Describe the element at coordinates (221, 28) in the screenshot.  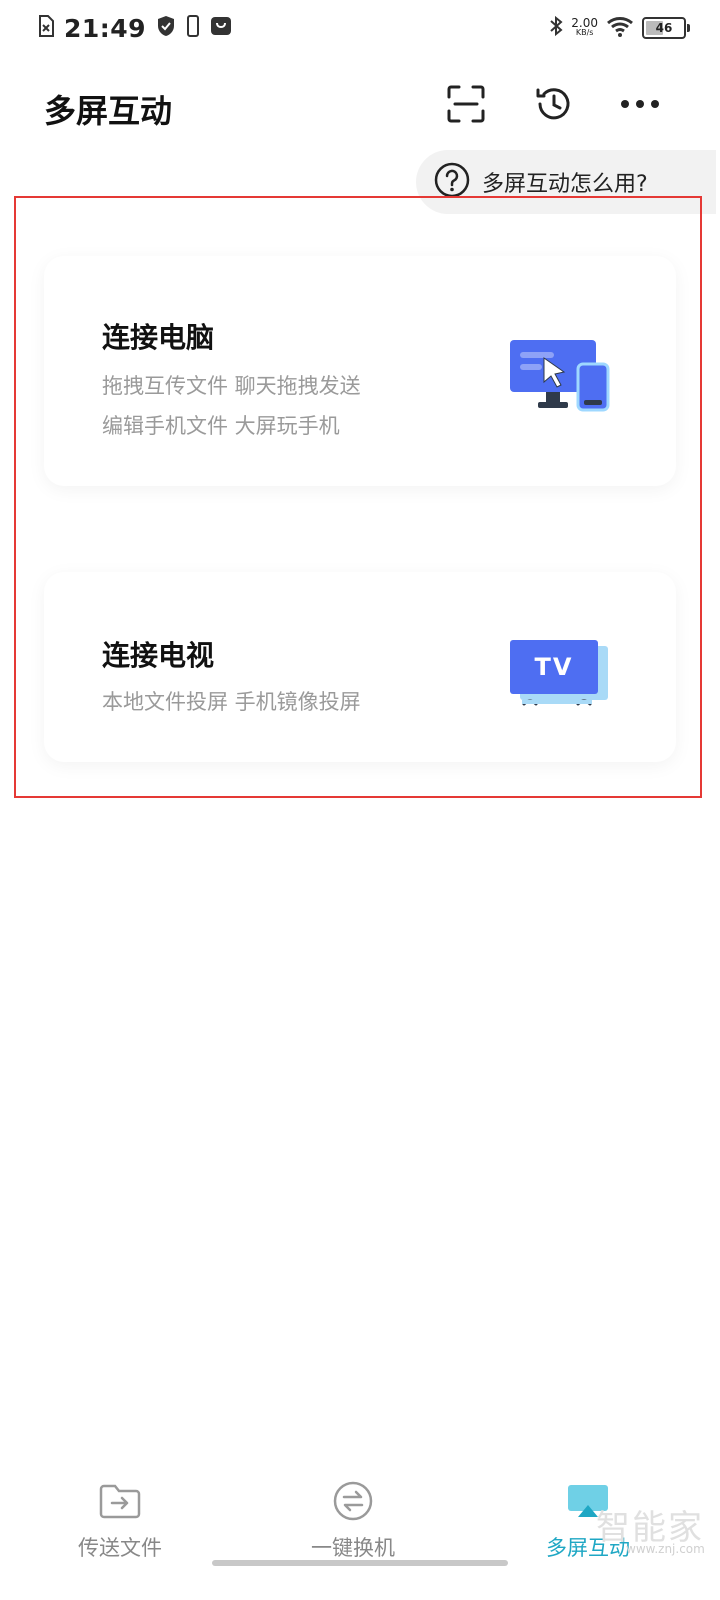
I see `bag-icon` at that location.